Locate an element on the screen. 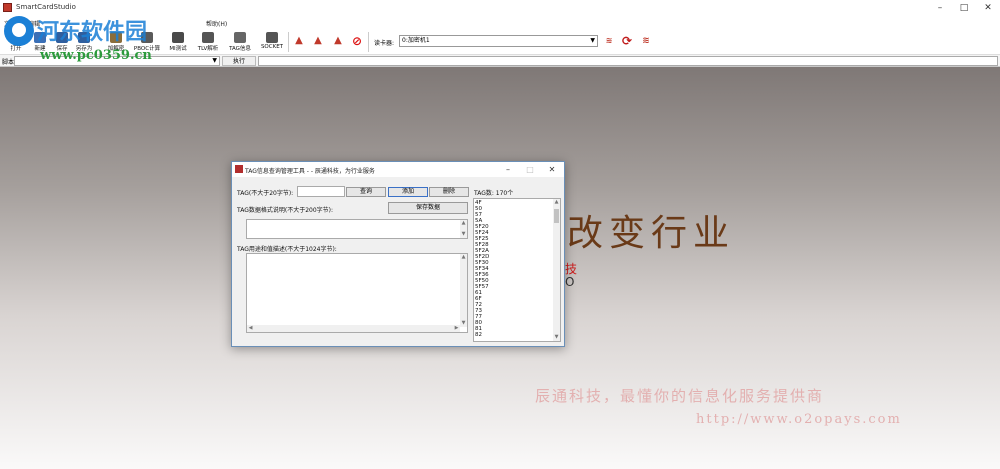 The width and height of the screenshot is (1000, 469). signal-icon: ≋ is located at coordinates (646, 41).